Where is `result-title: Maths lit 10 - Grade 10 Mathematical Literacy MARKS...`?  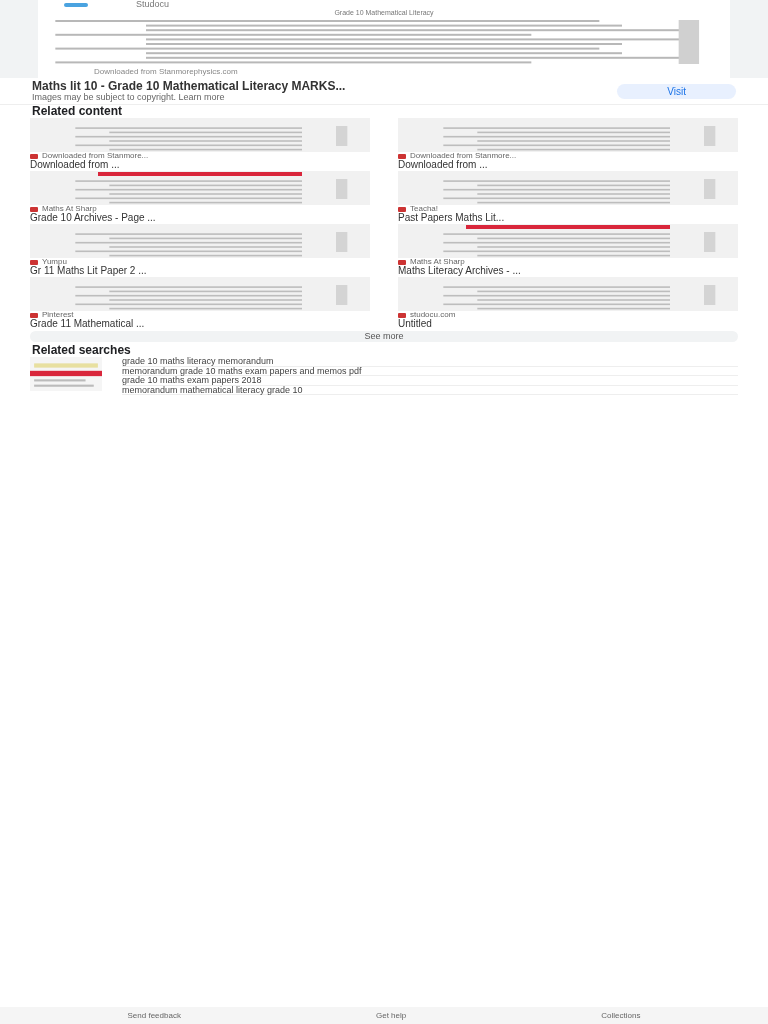 result-title: Maths lit 10 - Grade 10 Mathematical Literacy MARKS... is located at coordinates (325, 86).